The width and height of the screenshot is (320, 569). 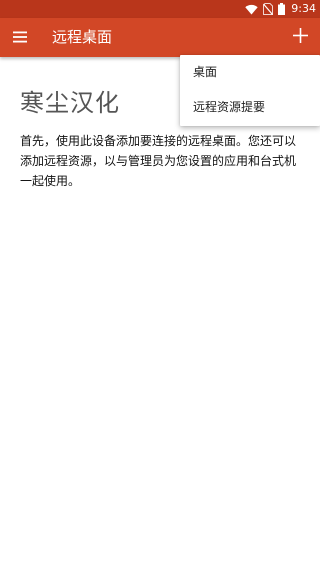 I want to click on status-time: 9:34, so click(x=303, y=8).